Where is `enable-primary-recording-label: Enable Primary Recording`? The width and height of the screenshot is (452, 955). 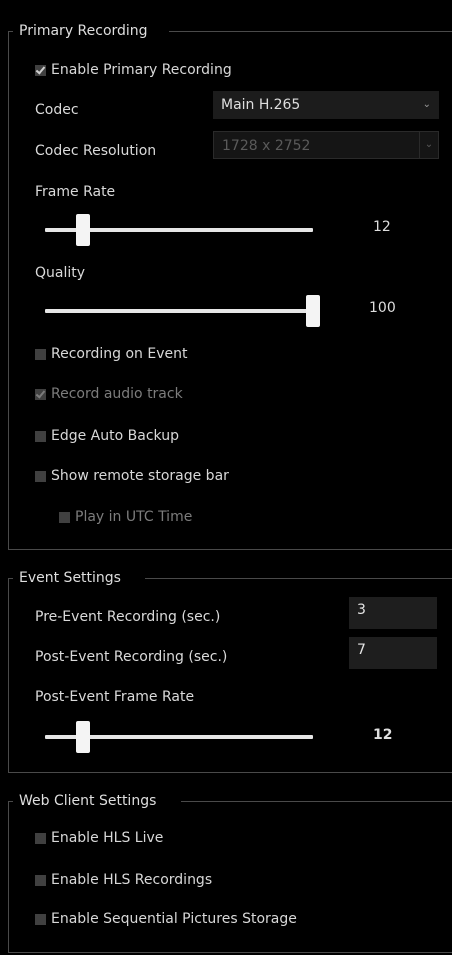
enable-primary-recording-label: Enable Primary Recording is located at coordinates (141, 70).